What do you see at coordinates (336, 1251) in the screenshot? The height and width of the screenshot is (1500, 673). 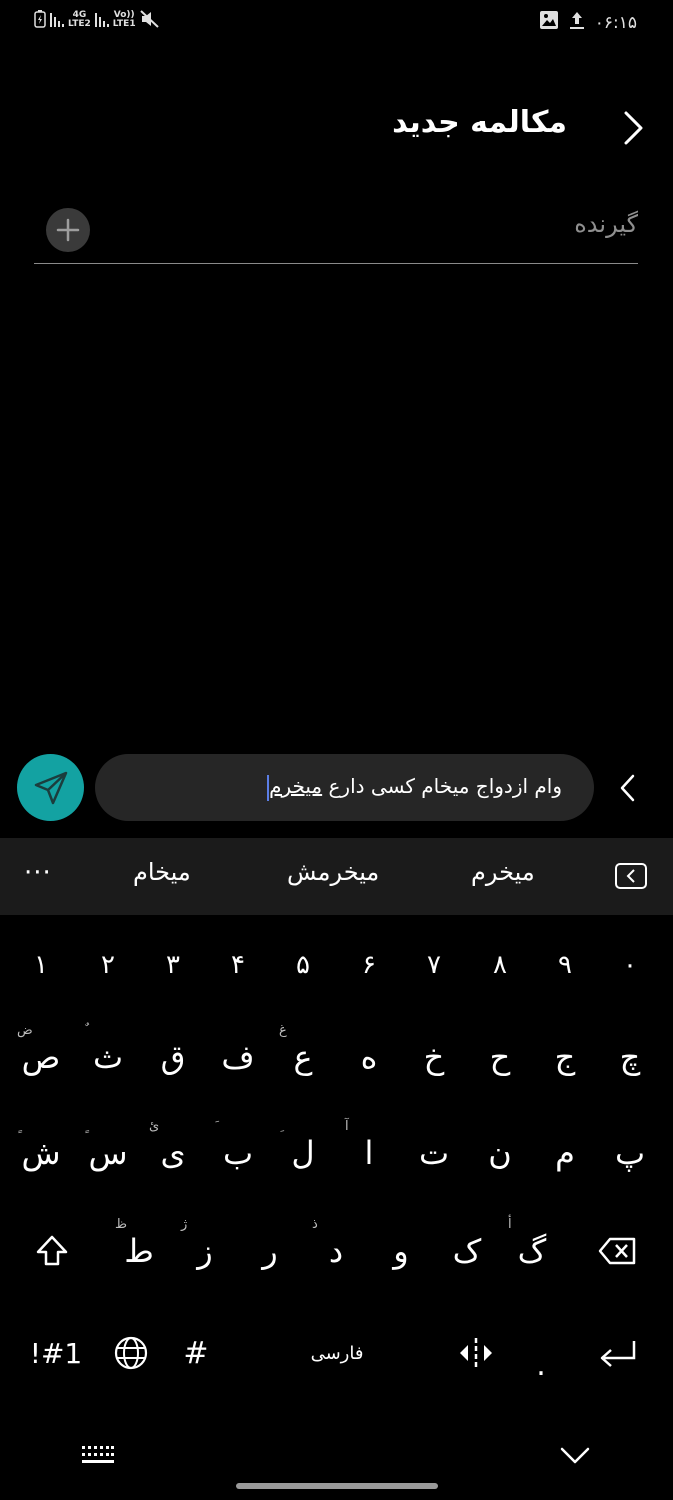 I see `key-letter: ذد` at bounding box center [336, 1251].